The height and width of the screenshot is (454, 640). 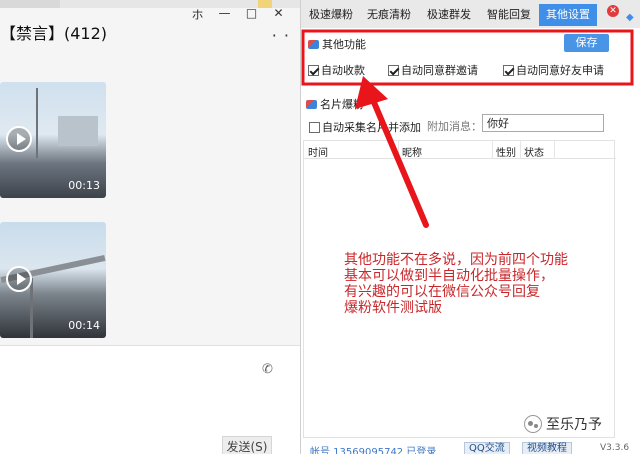 What do you see at coordinates (456, 260) in the screenshot?
I see `annotation-line: 其他功能不在多说，因为前四个功能` at bounding box center [456, 260].